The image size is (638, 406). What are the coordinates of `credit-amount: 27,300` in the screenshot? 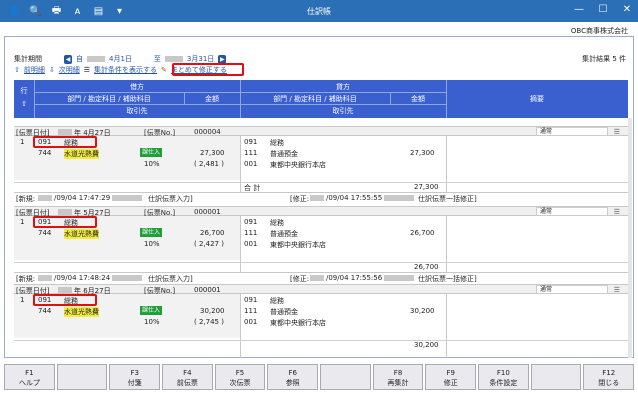 It's located at (422, 153).